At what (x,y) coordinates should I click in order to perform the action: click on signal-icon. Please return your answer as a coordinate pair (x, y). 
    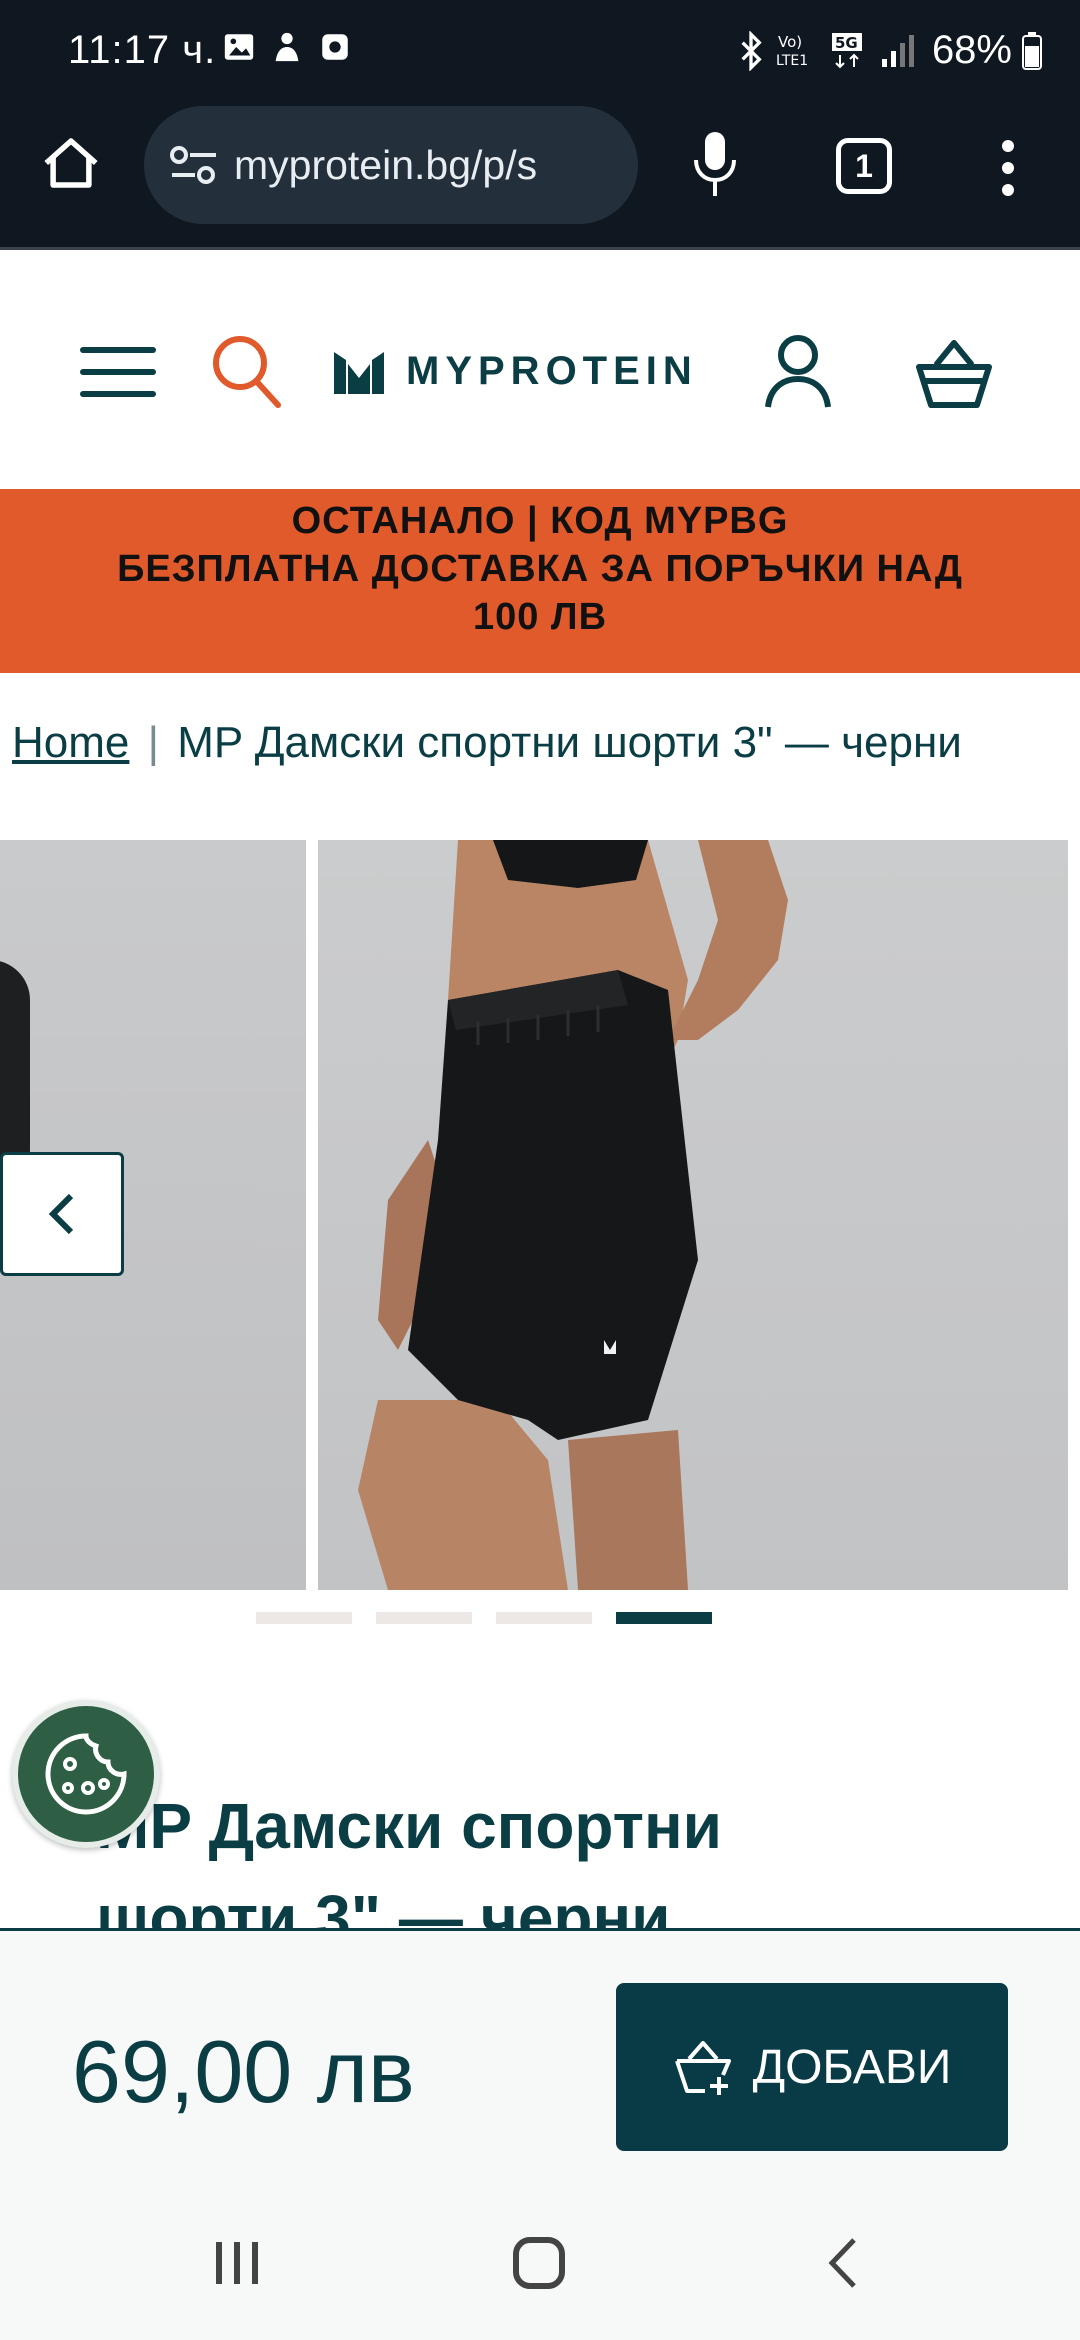
    Looking at the image, I should click on (897, 50).